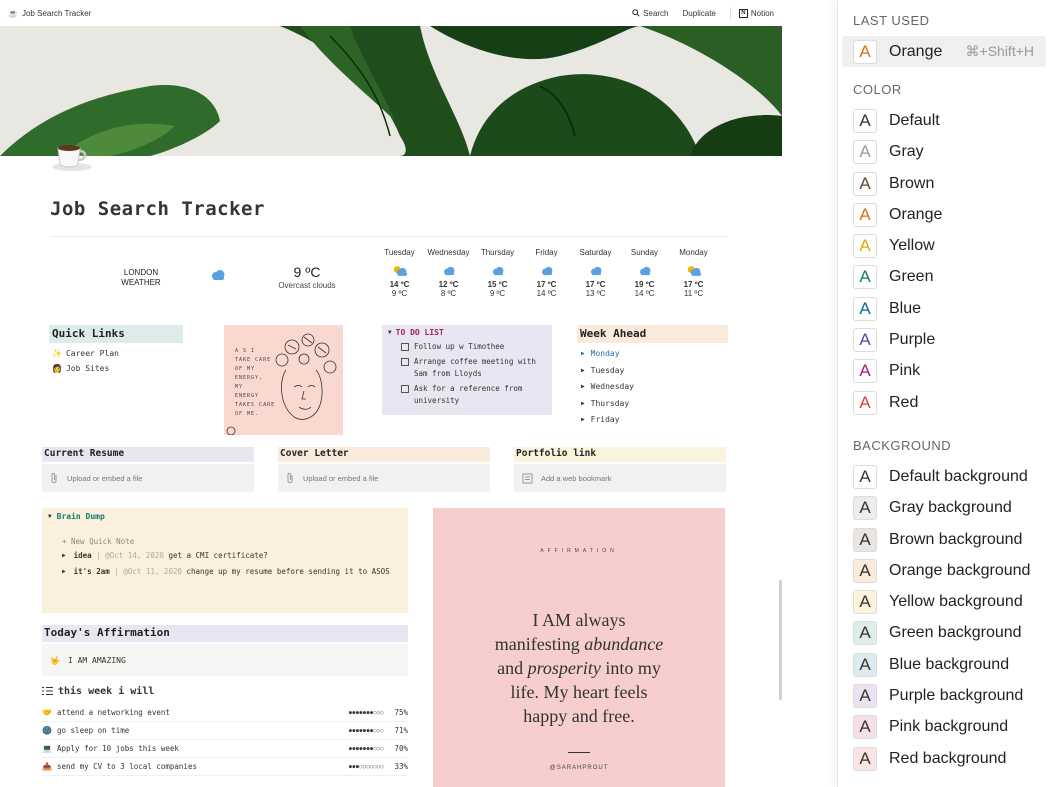 The width and height of the screenshot is (1050, 787). What do you see at coordinates (911, 277) in the screenshot?
I see `menu-item-label: Green` at bounding box center [911, 277].